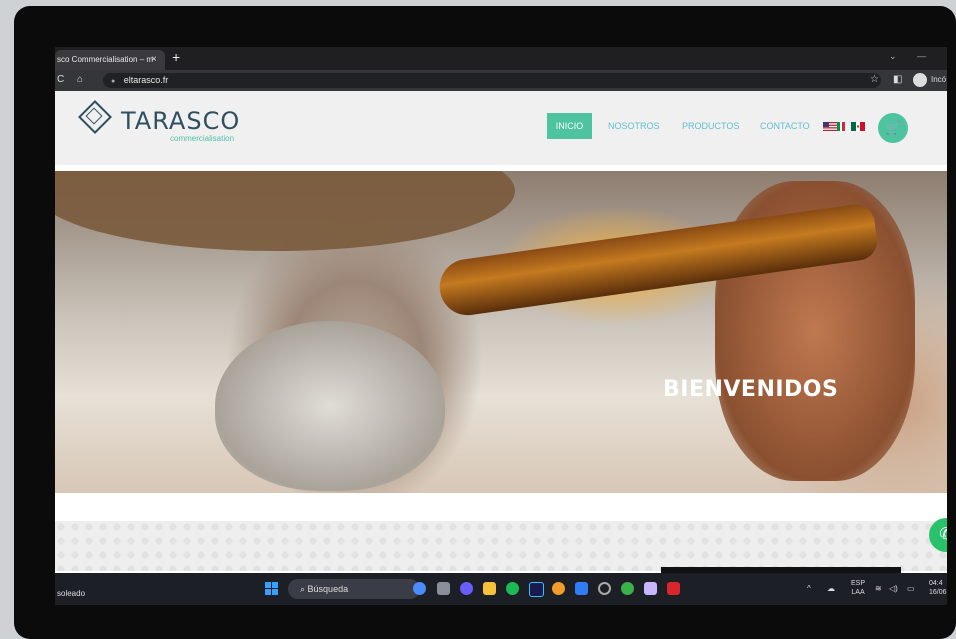 Image resolution: width=956 pixels, height=639 pixels. What do you see at coordinates (176, 57) in the screenshot?
I see `new-tab-button: +` at bounding box center [176, 57].